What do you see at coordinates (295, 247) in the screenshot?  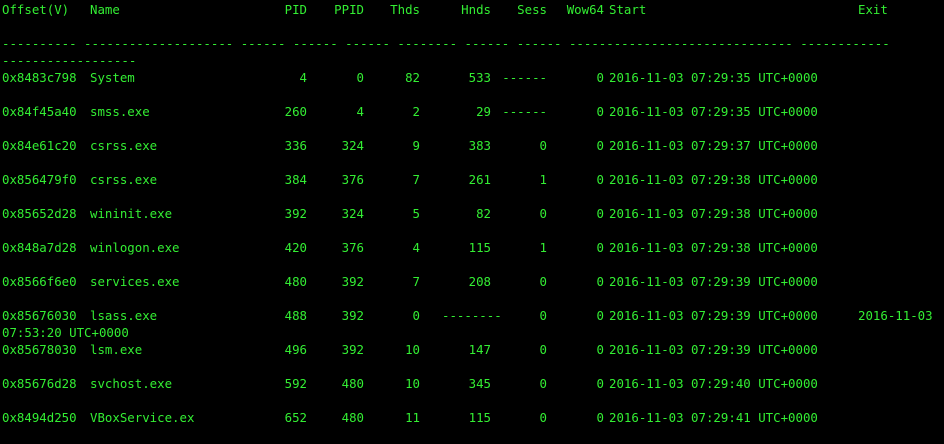 I see `cell-pid: 420` at bounding box center [295, 247].